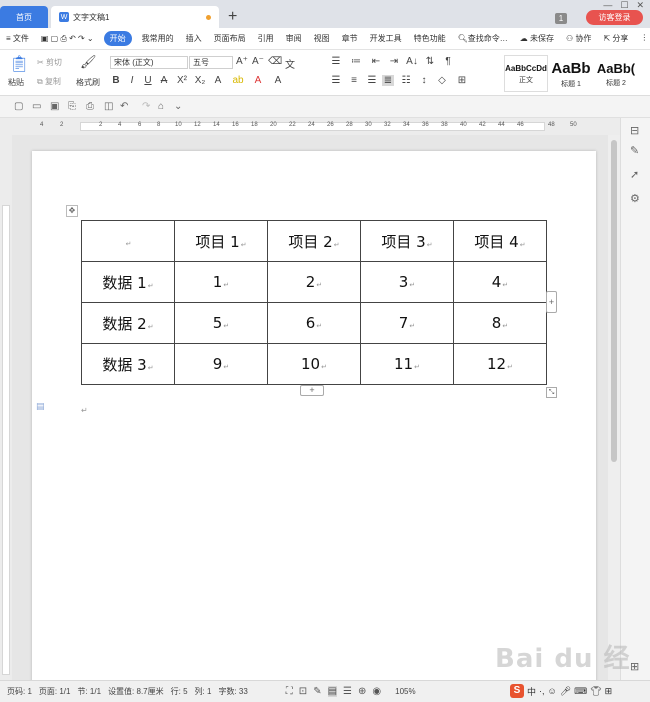 Image resolution: width=650 pixels, height=702 pixels. What do you see at coordinates (430, 38) in the screenshot?
I see `menu-features: 特色功能` at bounding box center [430, 38].